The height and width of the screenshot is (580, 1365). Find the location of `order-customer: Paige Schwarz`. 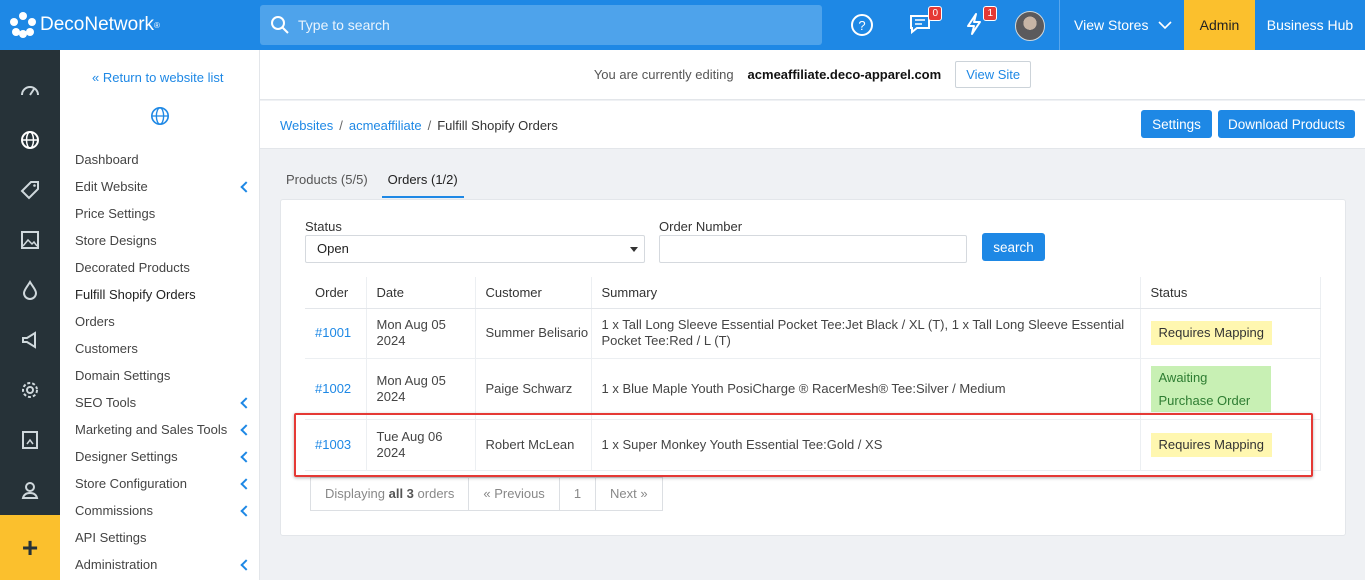

order-customer: Paige Schwarz is located at coordinates (533, 389).